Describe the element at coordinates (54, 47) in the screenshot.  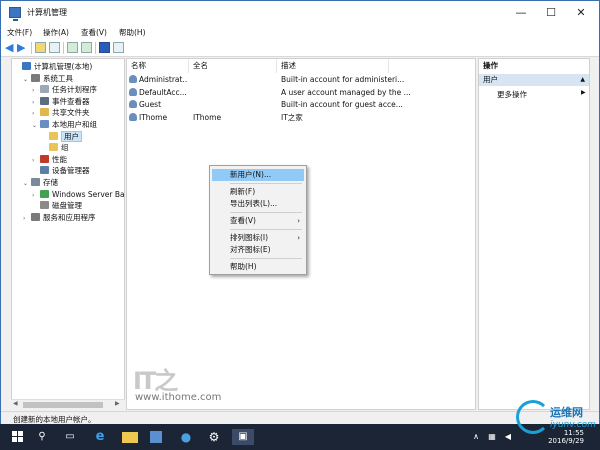
I see `show-hide-tree-icon` at that location.